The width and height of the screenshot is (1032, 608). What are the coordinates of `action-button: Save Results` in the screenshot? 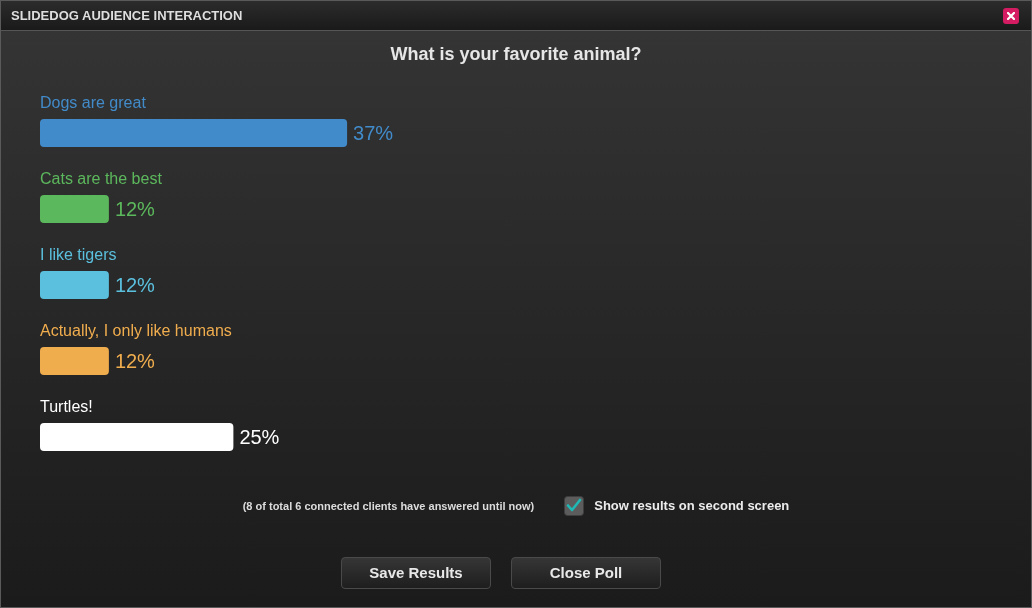 It's located at (416, 573).